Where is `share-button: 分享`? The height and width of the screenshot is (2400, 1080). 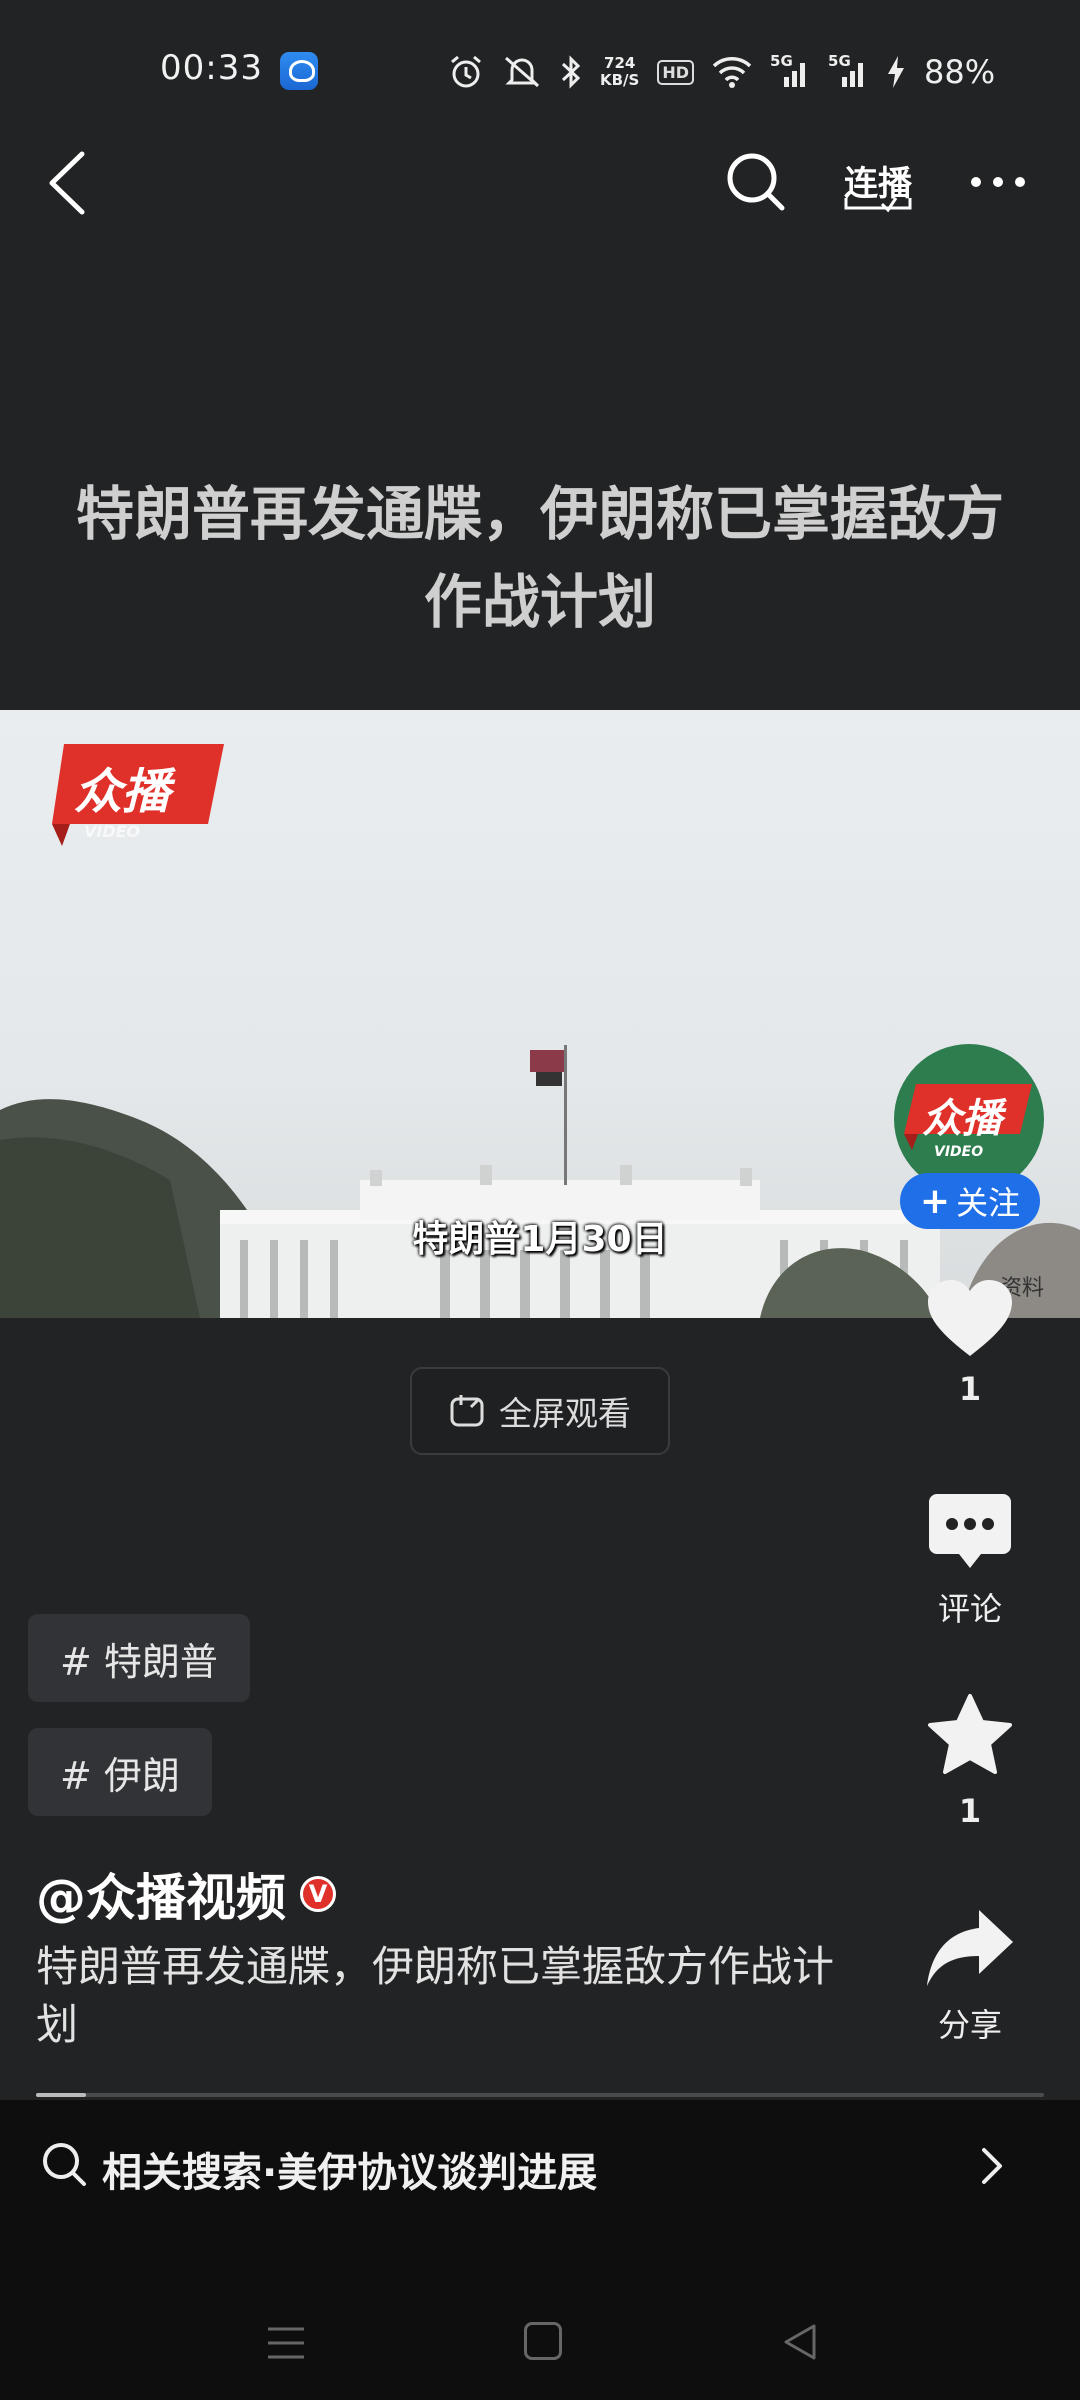
share-button: 分享 is located at coordinates (970, 1976).